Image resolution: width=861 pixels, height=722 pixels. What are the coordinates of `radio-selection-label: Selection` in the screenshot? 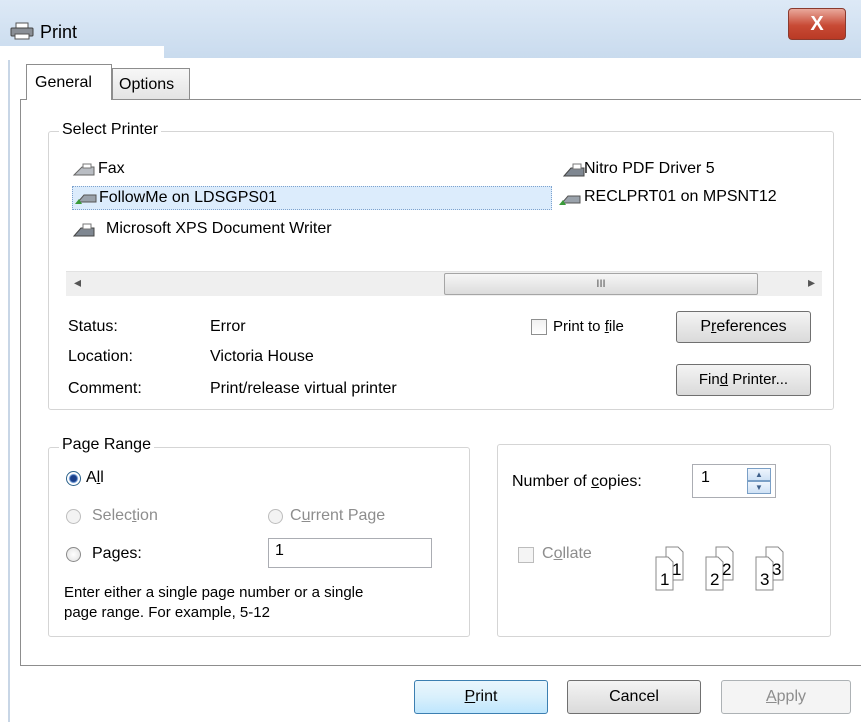 It's located at (125, 515).